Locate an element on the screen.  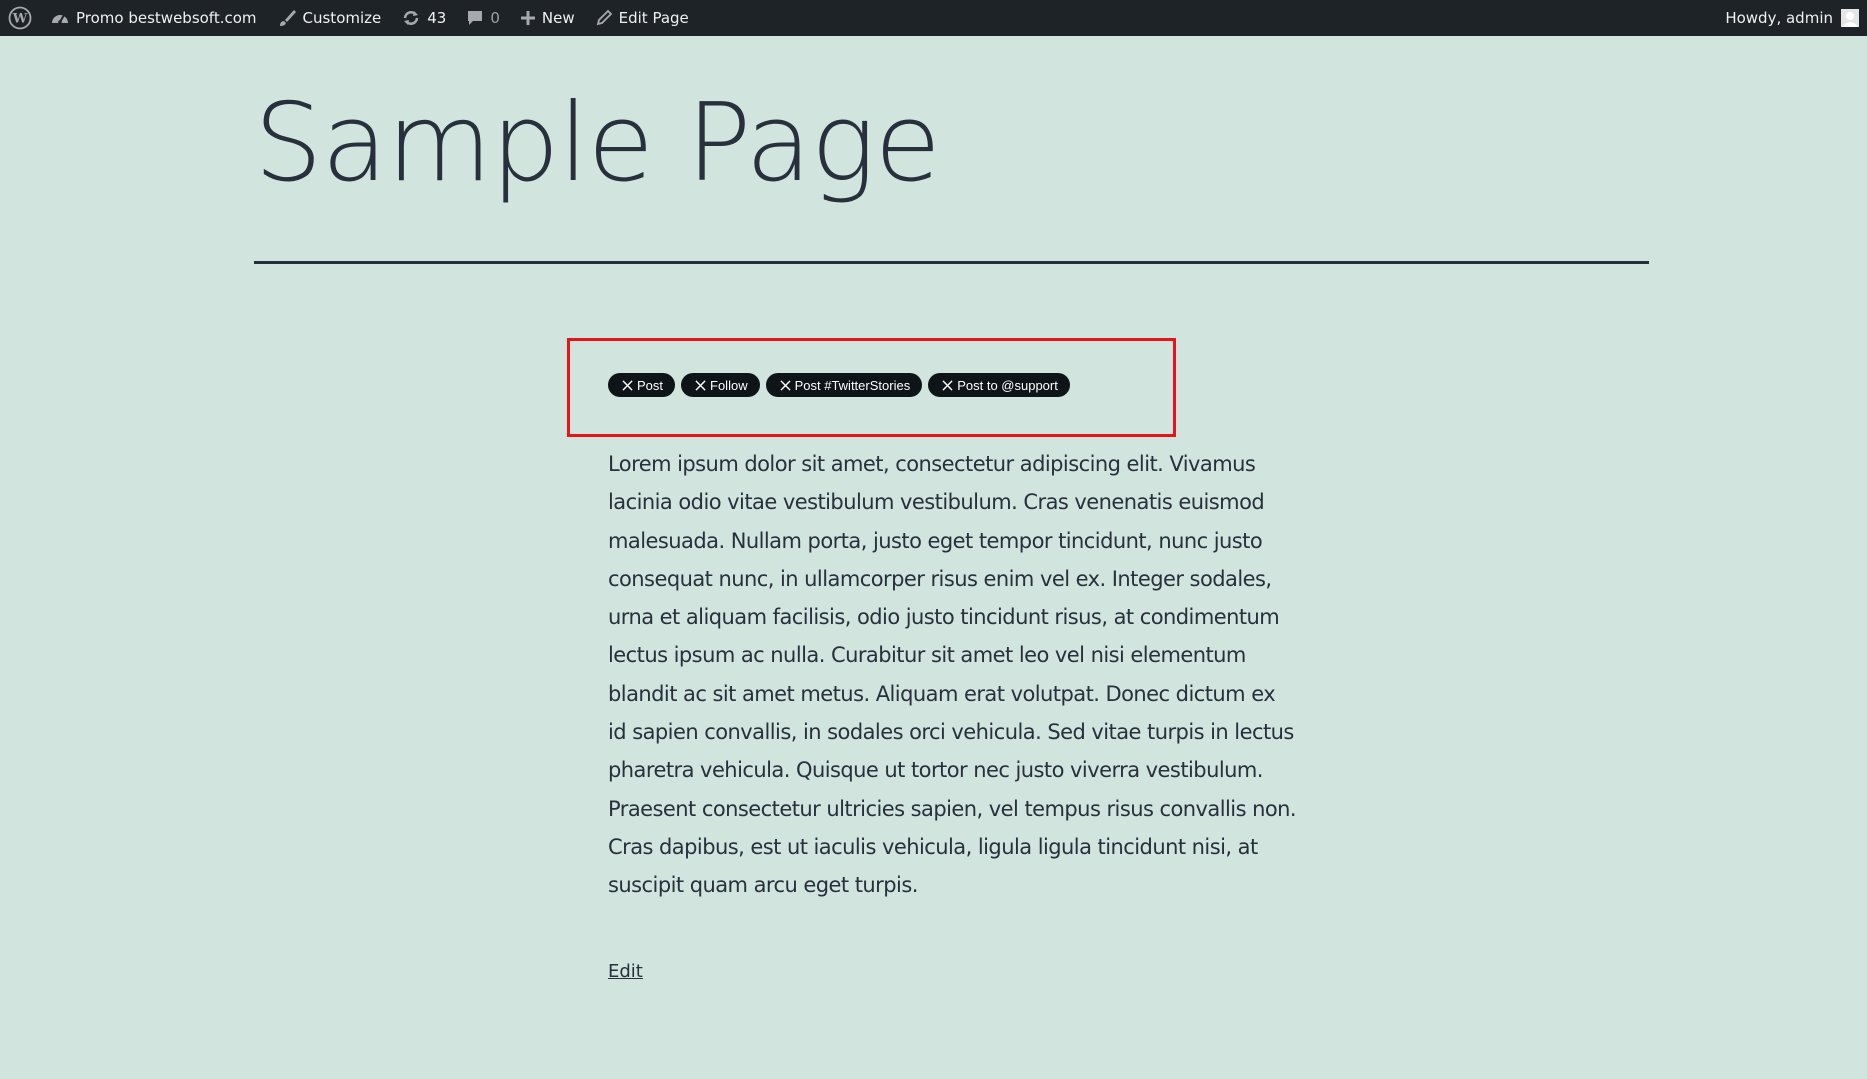
wordpress-logo-icon: W is located at coordinates (20, 18).